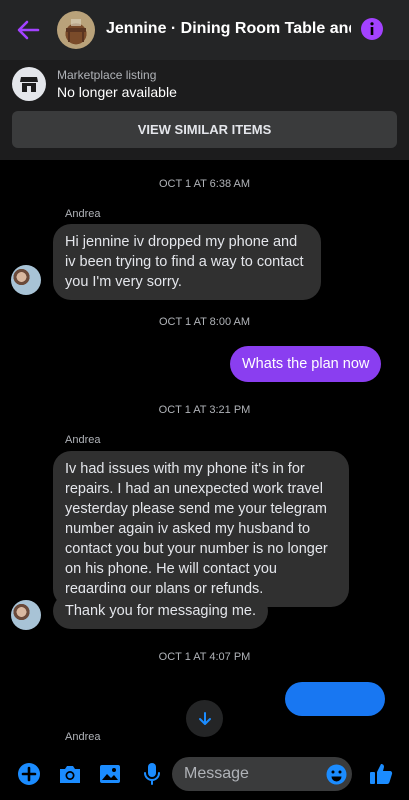 Image resolution: width=409 pixels, height=800 pixels. Describe the element at coordinates (335, 699) in the screenshot. I see `outgoing-message` at that location.